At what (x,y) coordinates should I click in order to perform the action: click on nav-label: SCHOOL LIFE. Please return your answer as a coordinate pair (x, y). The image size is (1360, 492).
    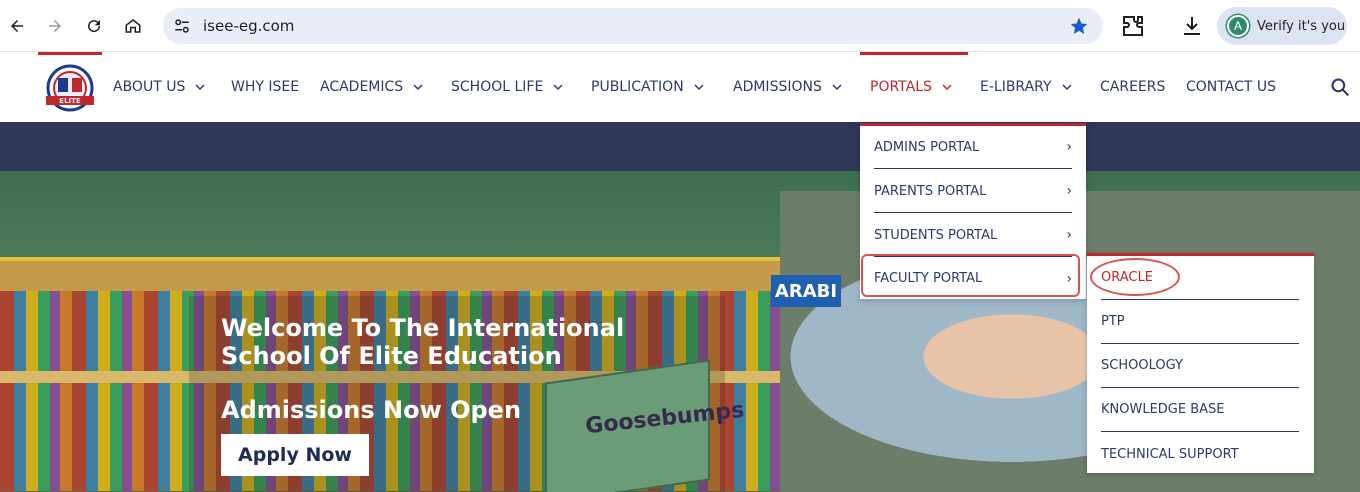
    Looking at the image, I should click on (497, 87).